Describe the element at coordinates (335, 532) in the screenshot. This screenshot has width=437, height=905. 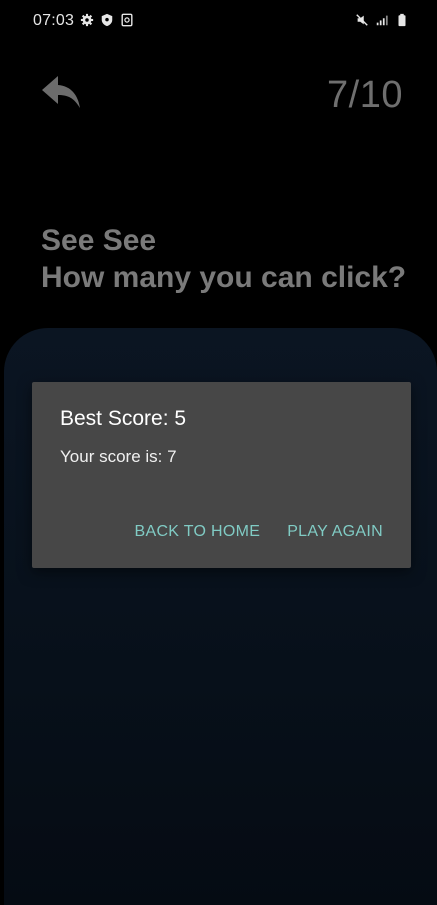
I see `play-again-button: PLAY AGAIN` at that location.